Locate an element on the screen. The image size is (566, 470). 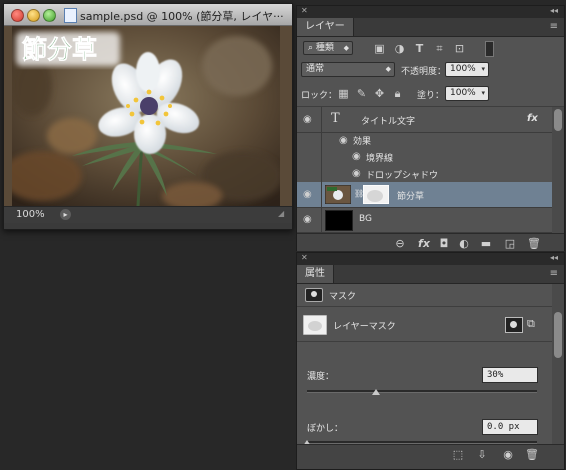
apply-mask-icon: ⇩ is located at coordinates (482, 455).